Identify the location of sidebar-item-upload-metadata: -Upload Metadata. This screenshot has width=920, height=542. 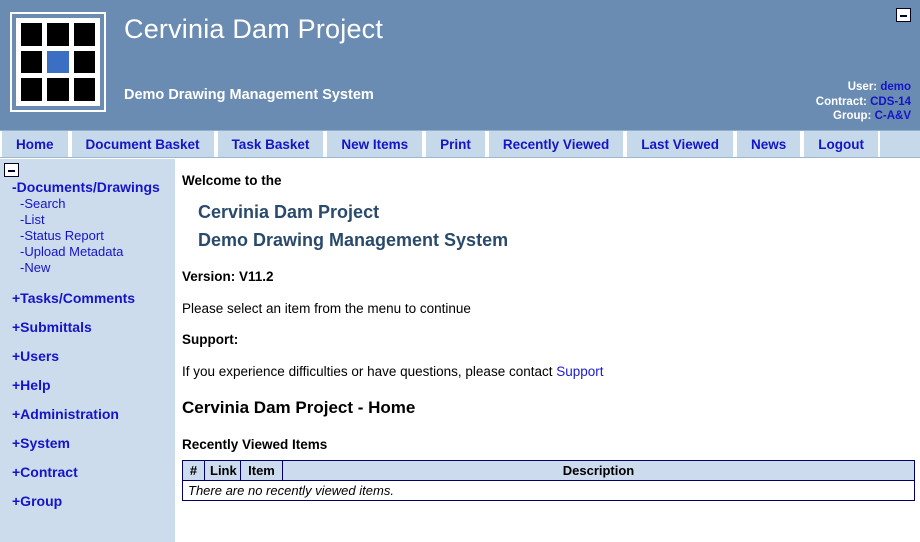
(87, 252).